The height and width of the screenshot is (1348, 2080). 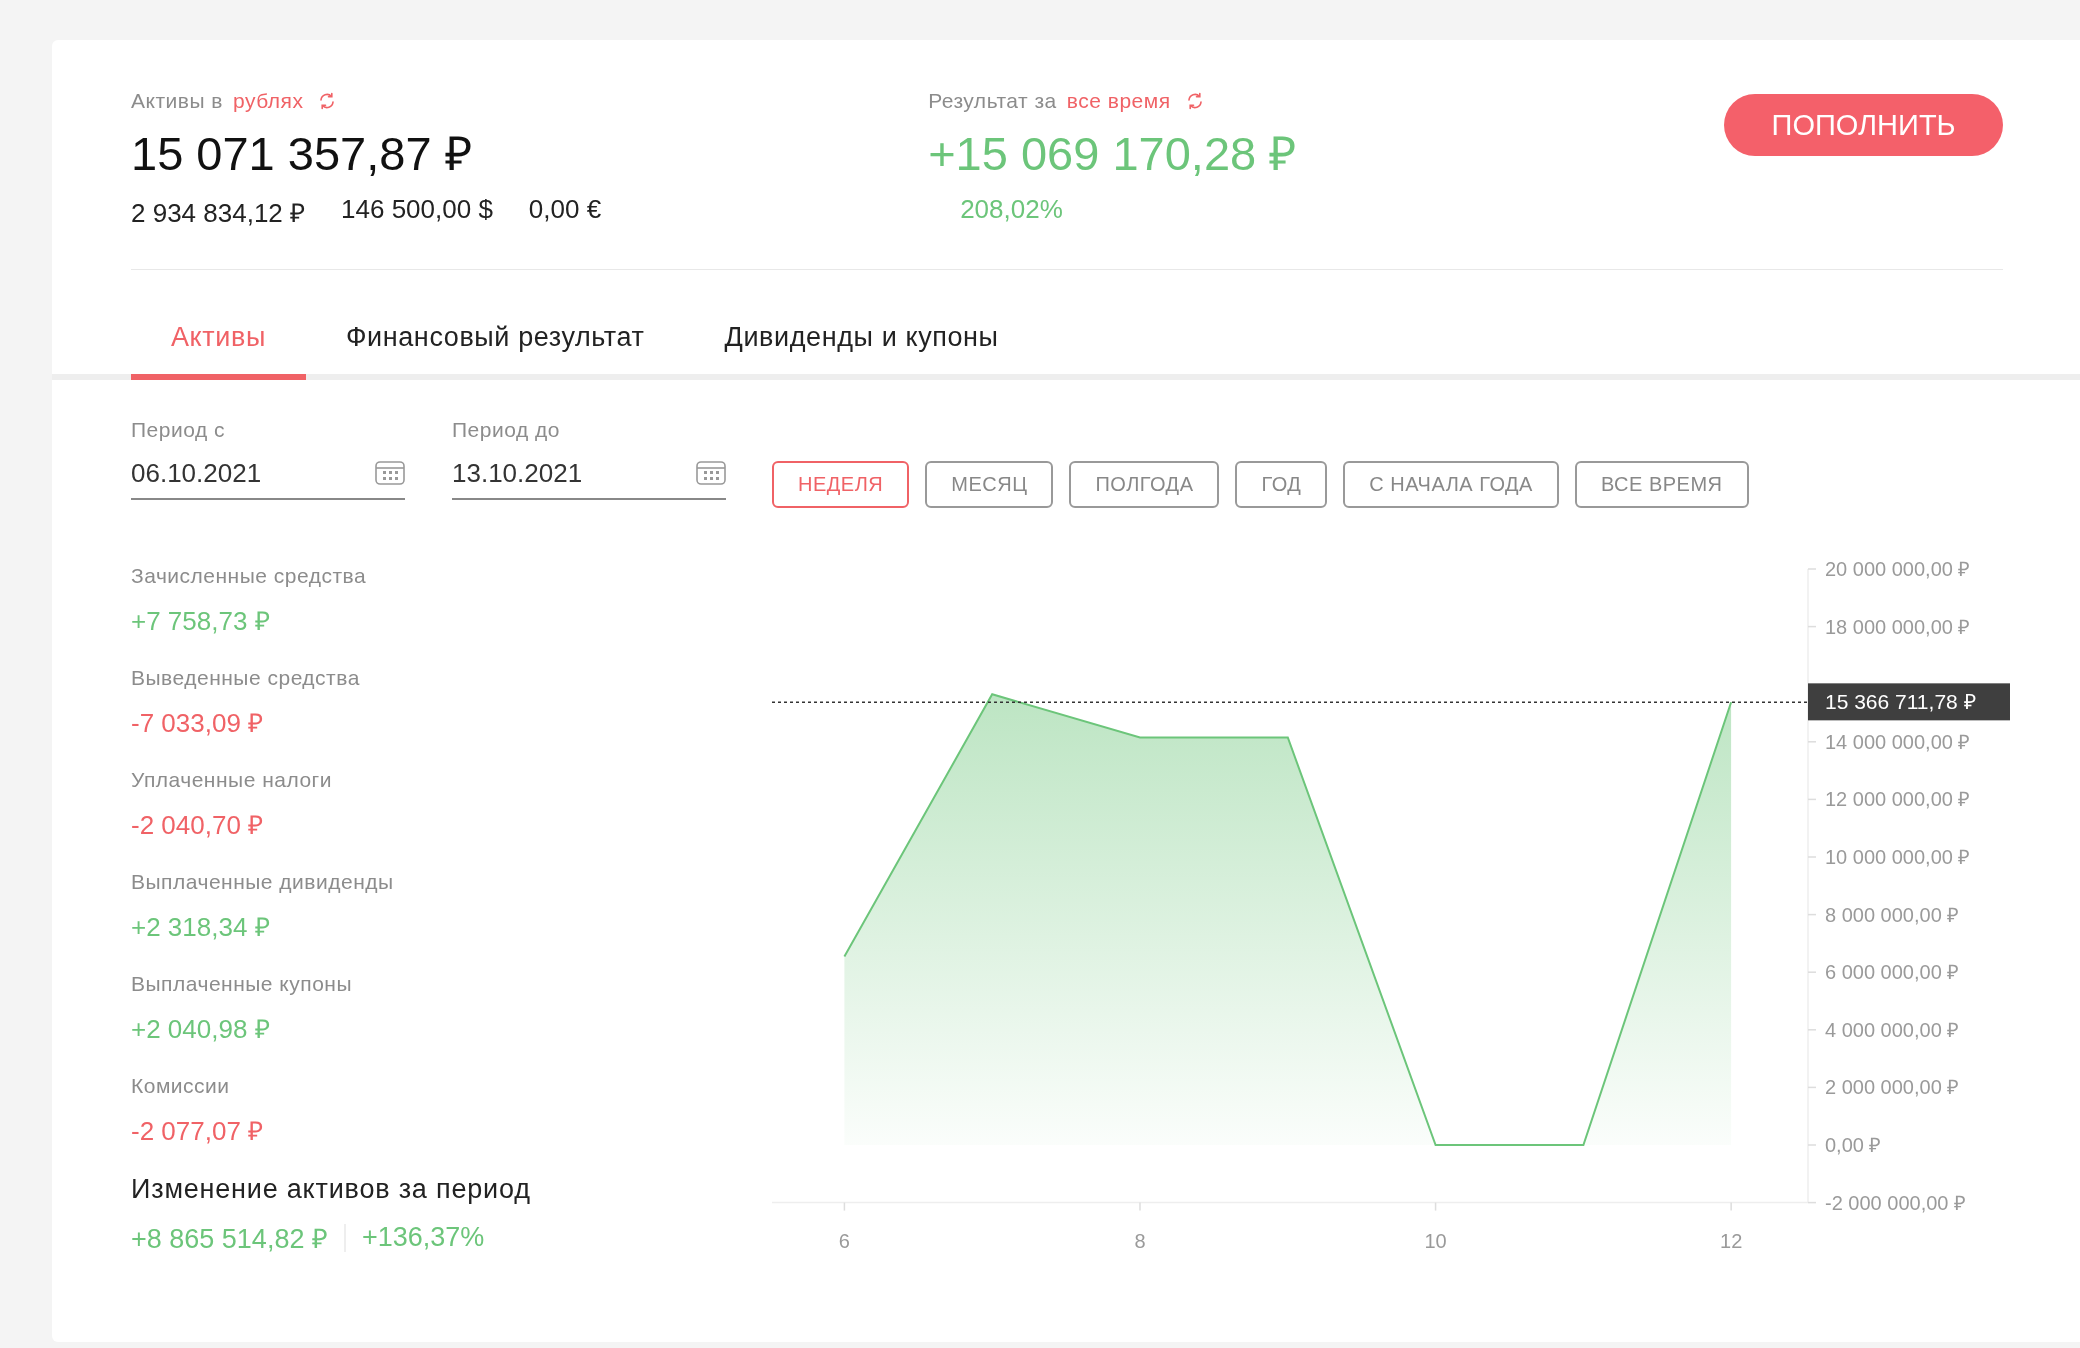 What do you see at coordinates (263, 882) in the screenshot?
I see `stat-label: Выплаченные дивиденды` at bounding box center [263, 882].